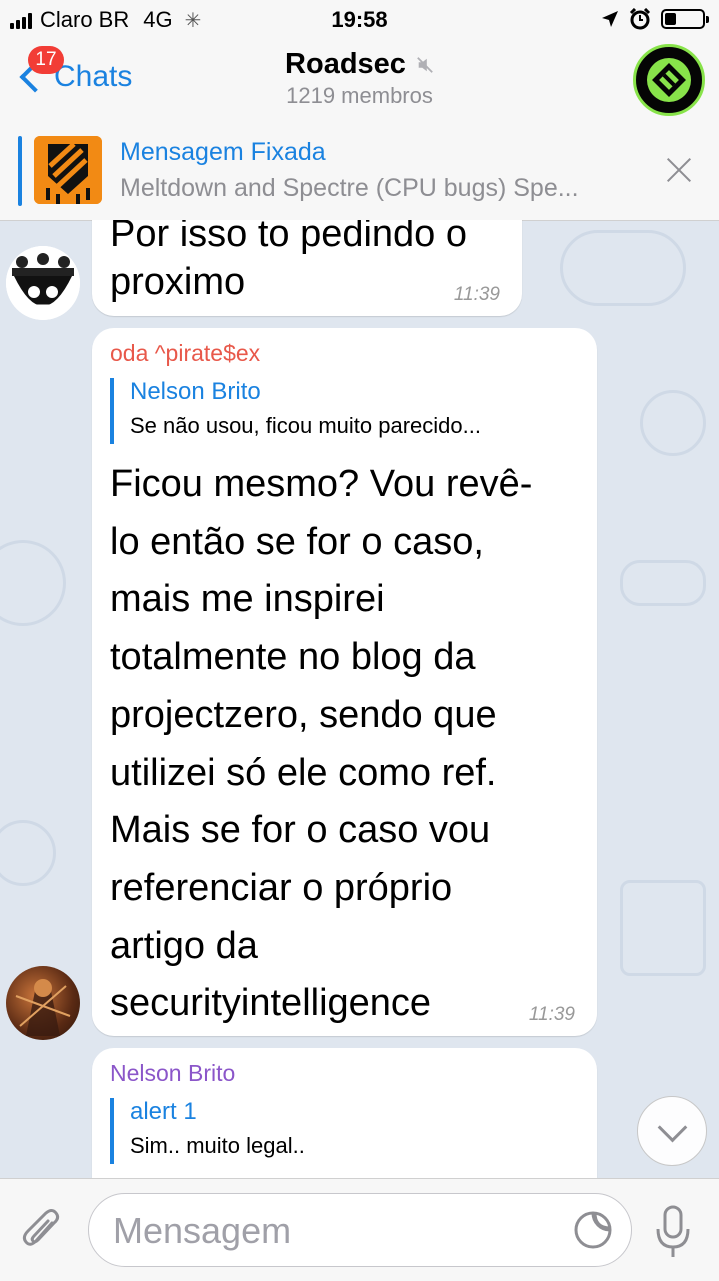 This screenshot has width=719, height=1281. I want to click on message-text-line: projectzero, sendo que, so click(303, 714).